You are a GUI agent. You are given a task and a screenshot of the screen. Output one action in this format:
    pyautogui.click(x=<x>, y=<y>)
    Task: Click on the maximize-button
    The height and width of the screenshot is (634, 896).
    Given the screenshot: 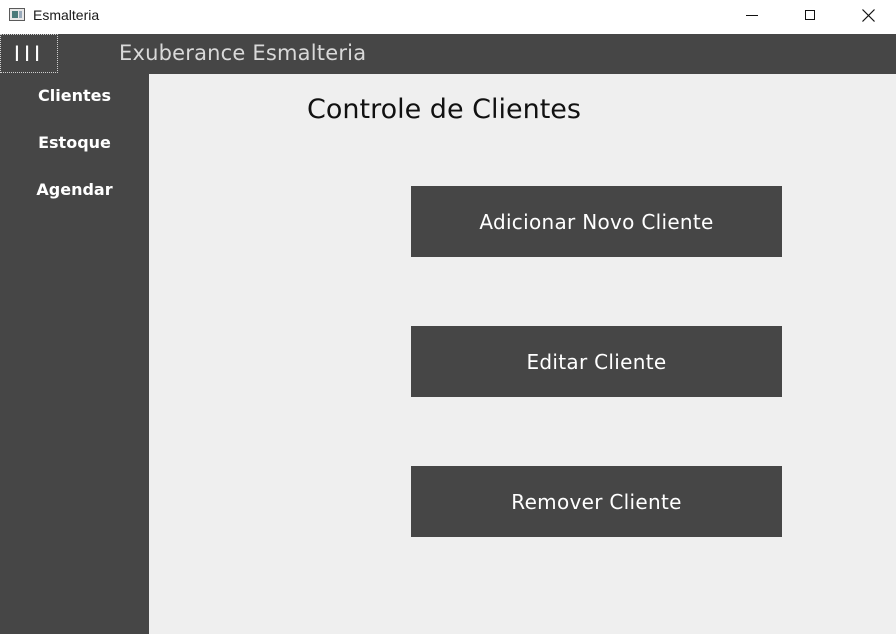 What is the action you would take?
    pyautogui.click(x=810, y=15)
    